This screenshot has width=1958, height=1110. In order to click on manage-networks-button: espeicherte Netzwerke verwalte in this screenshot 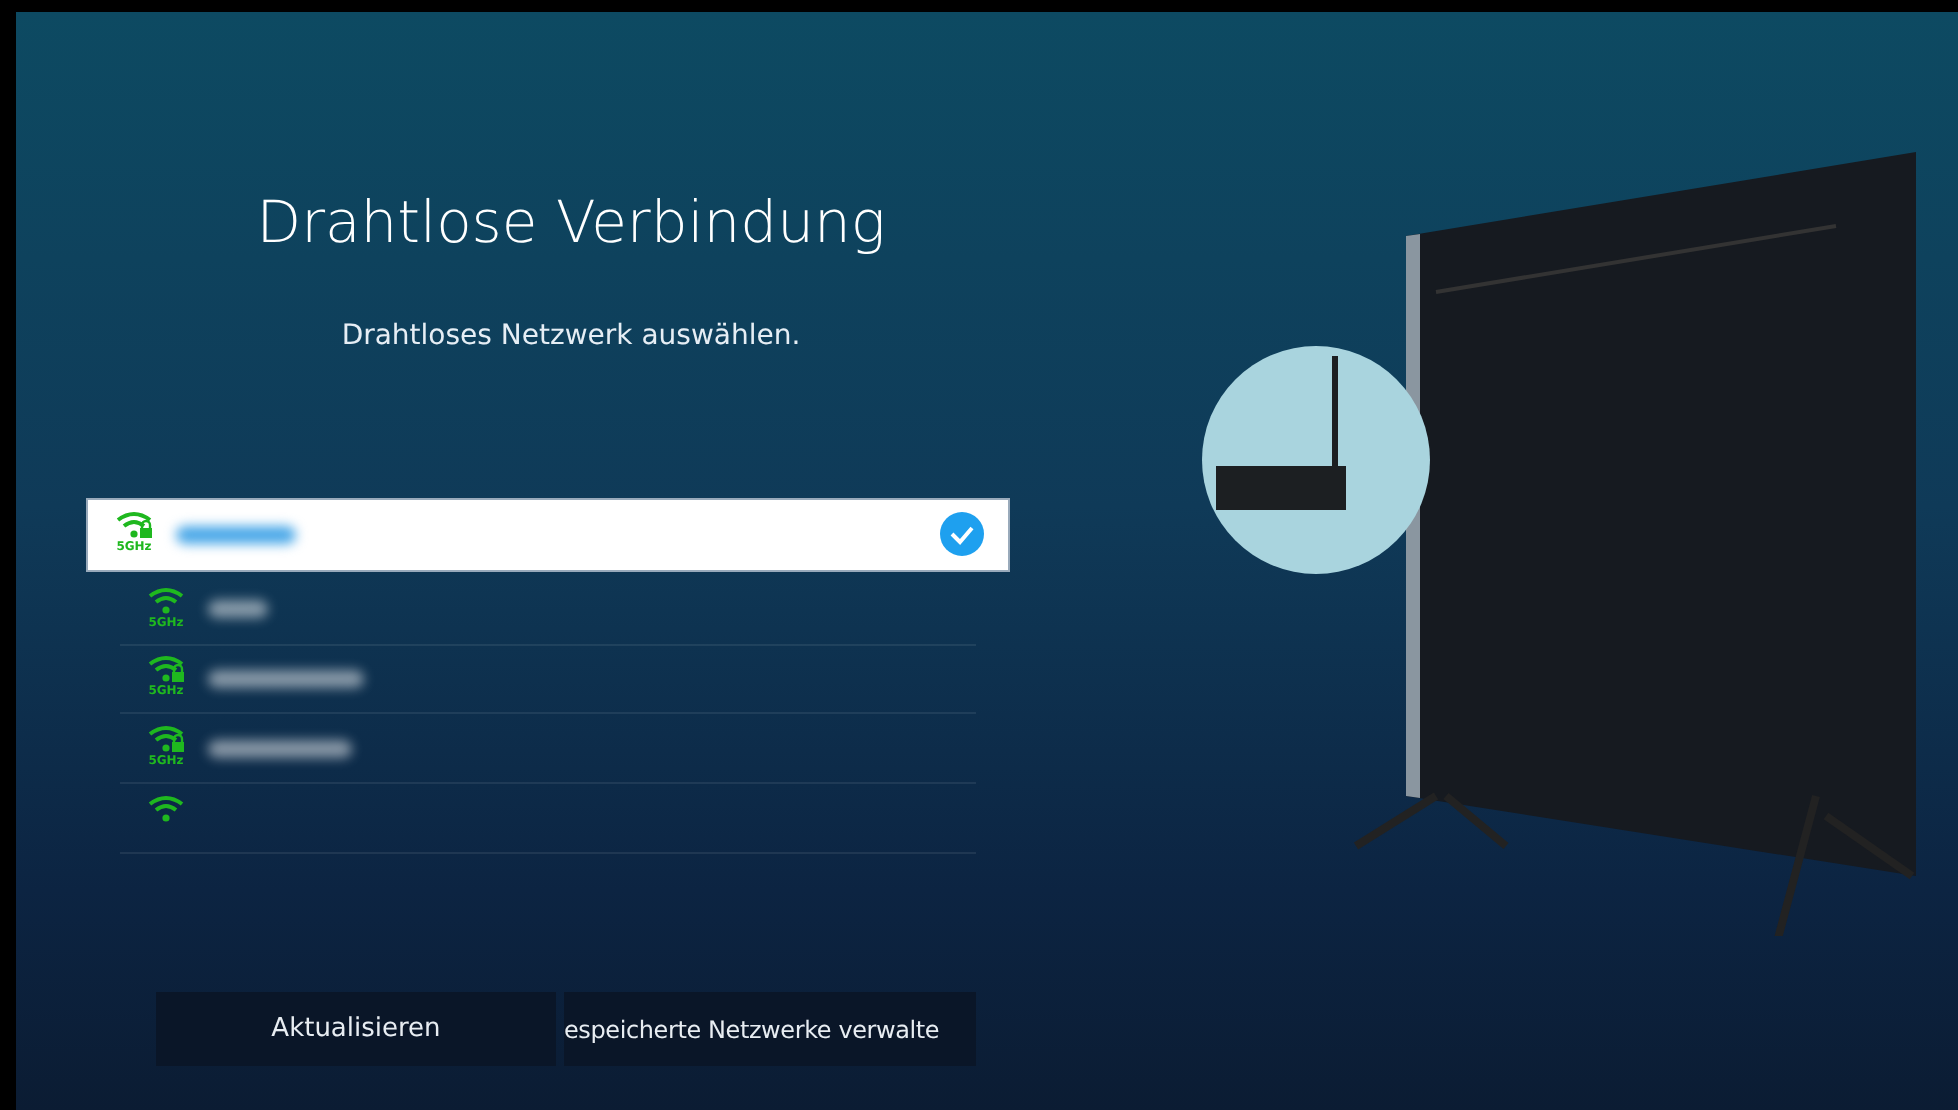, I will do `click(770, 1029)`.